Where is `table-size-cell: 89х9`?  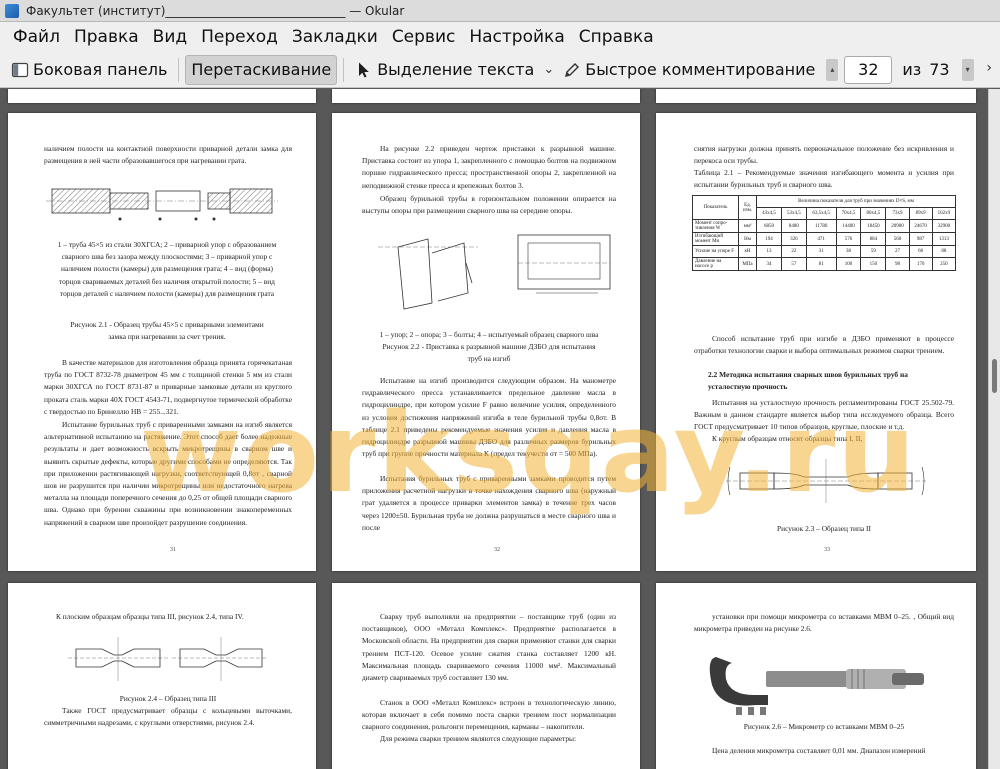 table-size-cell: 89х9 is located at coordinates (920, 213).